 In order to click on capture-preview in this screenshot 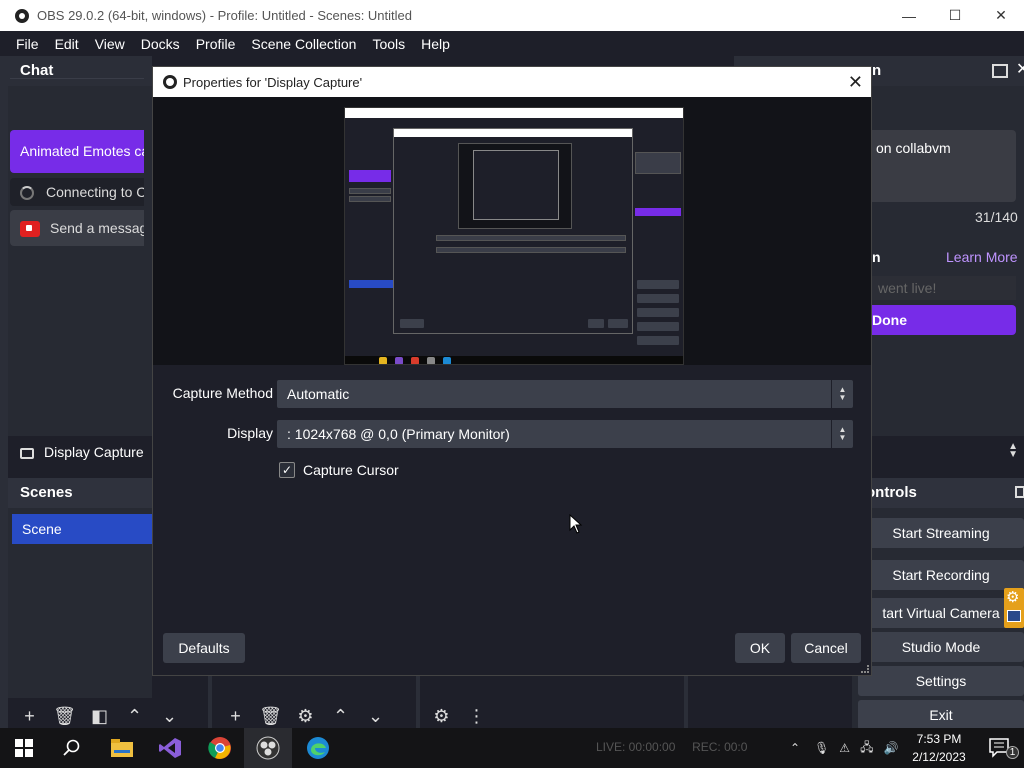, I will do `click(514, 236)`.